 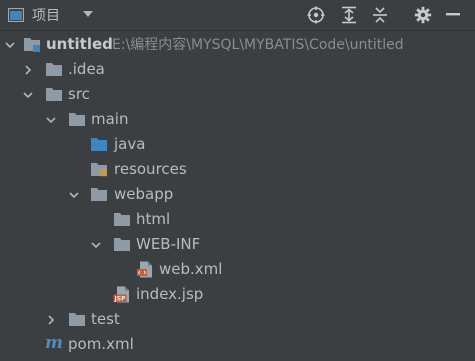 What do you see at coordinates (237, 94) in the screenshot?
I see `tree-item-src: src` at bounding box center [237, 94].